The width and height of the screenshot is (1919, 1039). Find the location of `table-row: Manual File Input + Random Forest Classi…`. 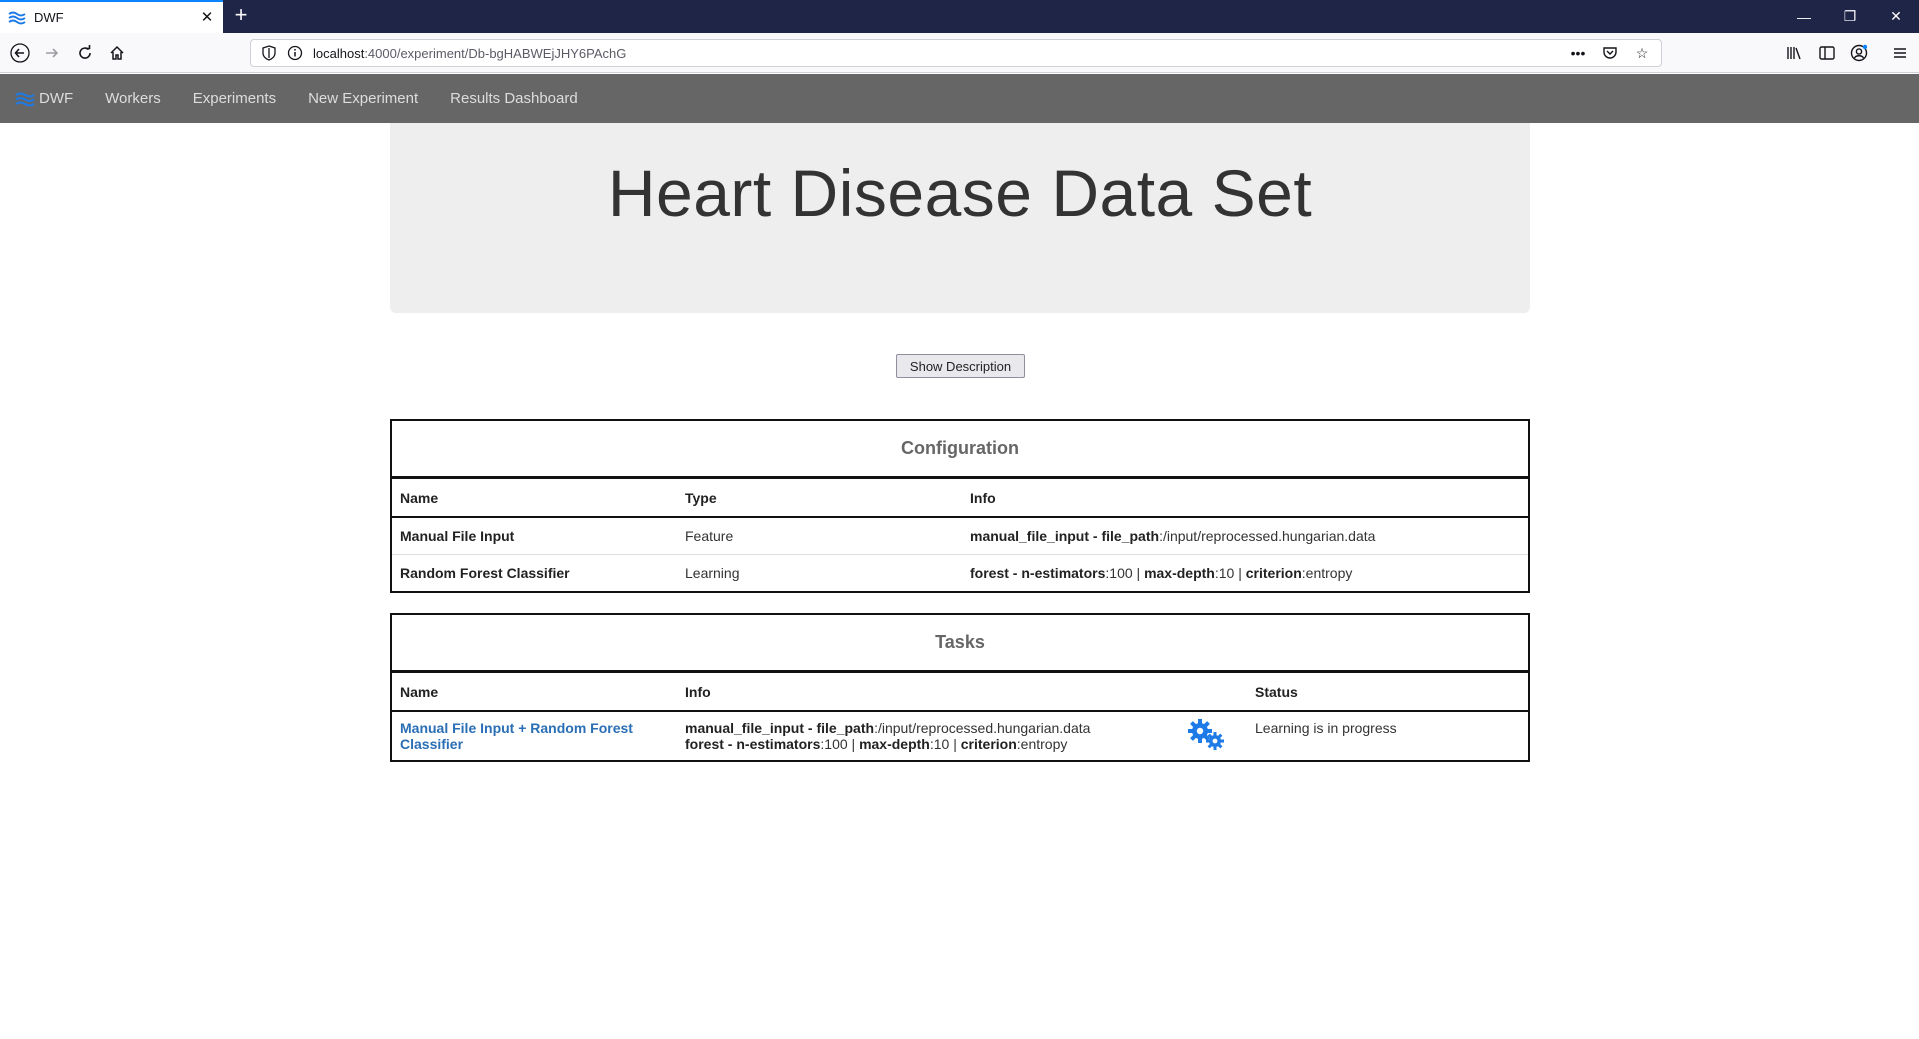

table-row: Manual File Input + Random Forest Classi… is located at coordinates (960, 735).